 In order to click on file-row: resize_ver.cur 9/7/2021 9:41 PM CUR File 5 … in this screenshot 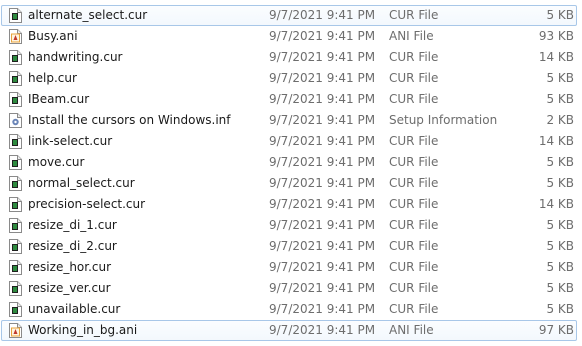, I will do `click(289, 288)`.